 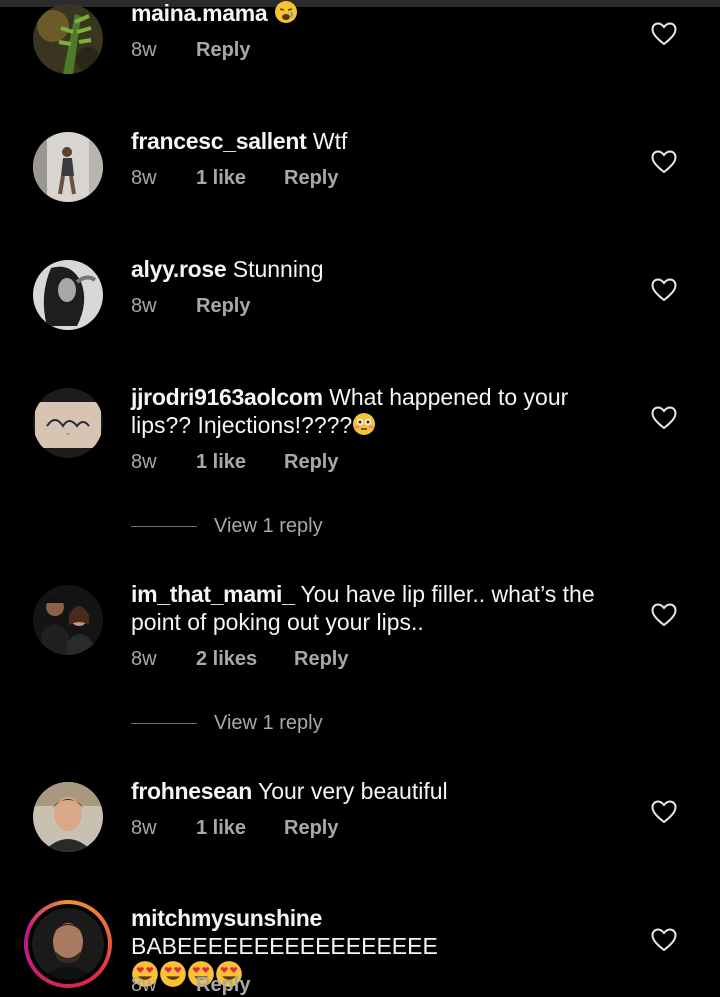 I want to click on username: im_that_mami_, so click(x=213, y=594).